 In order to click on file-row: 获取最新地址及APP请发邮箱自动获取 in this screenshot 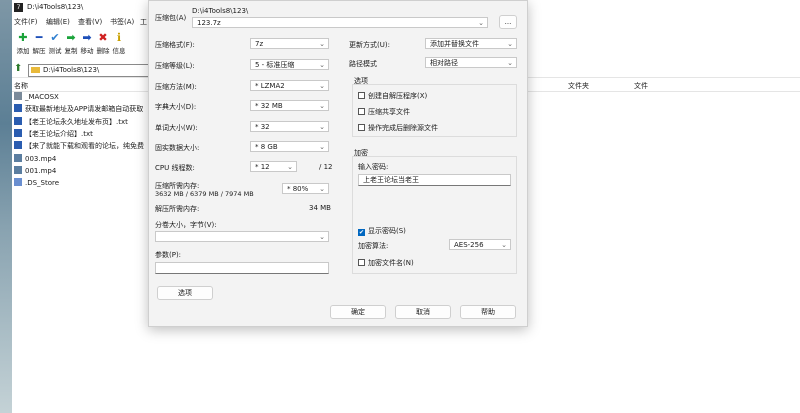, I will do `click(78, 110)`.